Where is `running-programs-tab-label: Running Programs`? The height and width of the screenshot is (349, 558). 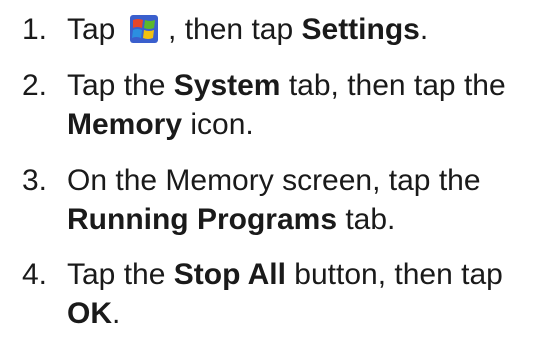 running-programs-tab-label: Running Programs is located at coordinates (202, 219).